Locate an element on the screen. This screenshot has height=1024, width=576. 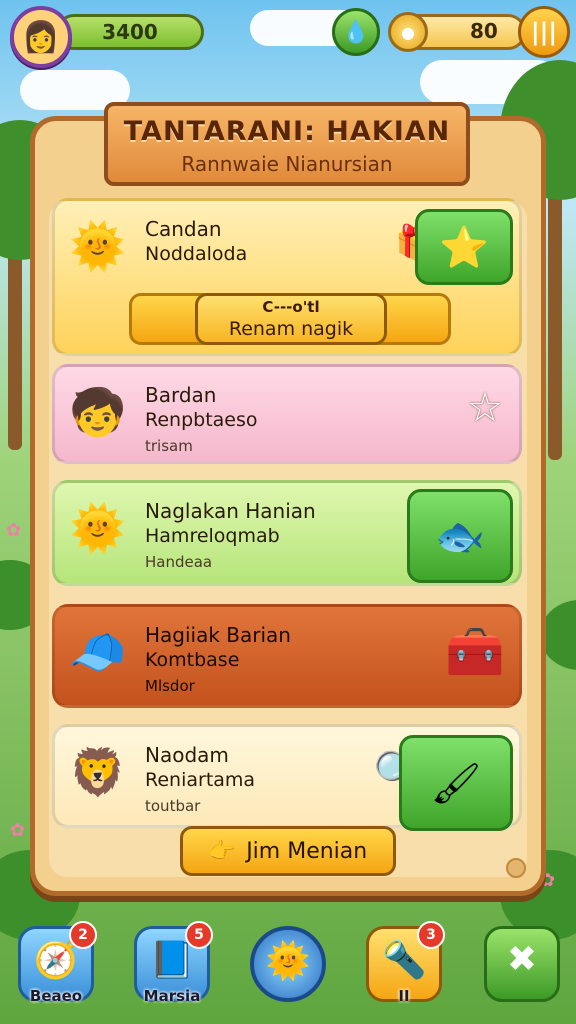
quest-note: Handeaa is located at coordinates (179, 562).